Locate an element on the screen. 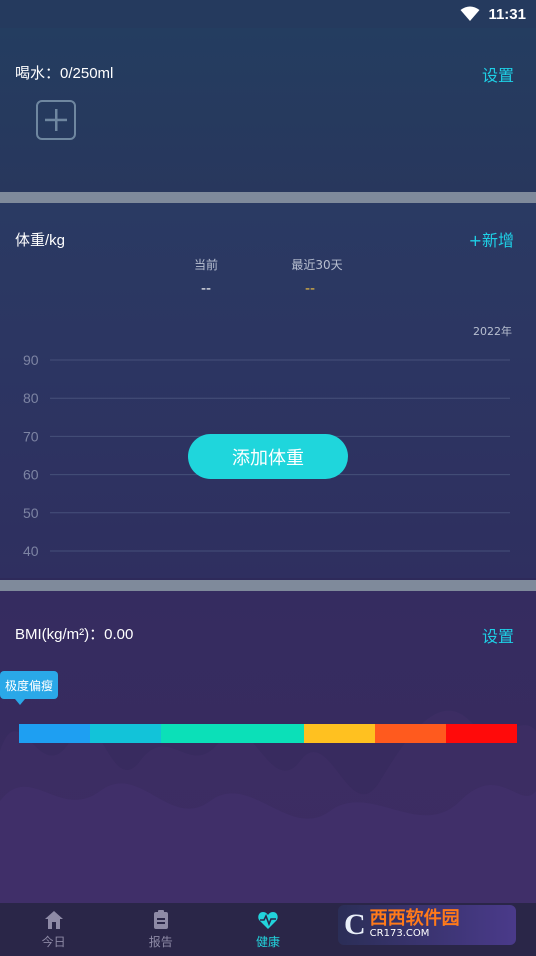  recent-30-value: -- is located at coordinates (310, 289).